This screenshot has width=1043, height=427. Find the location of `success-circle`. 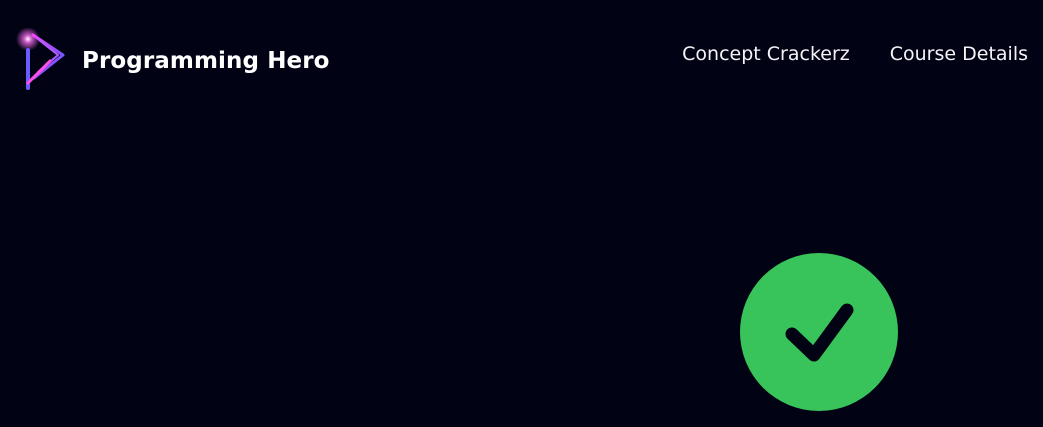

success-circle is located at coordinates (819, 332).